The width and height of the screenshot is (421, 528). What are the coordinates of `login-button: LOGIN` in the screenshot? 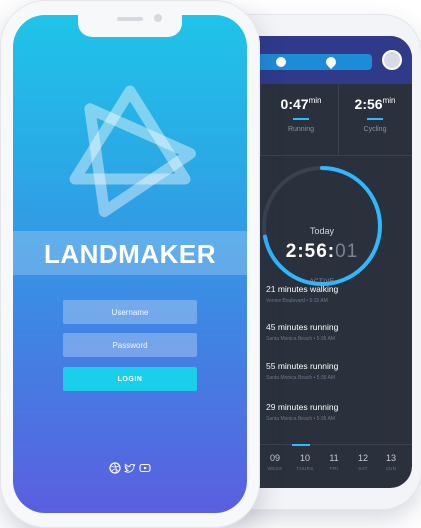 It's located at (130, 379).